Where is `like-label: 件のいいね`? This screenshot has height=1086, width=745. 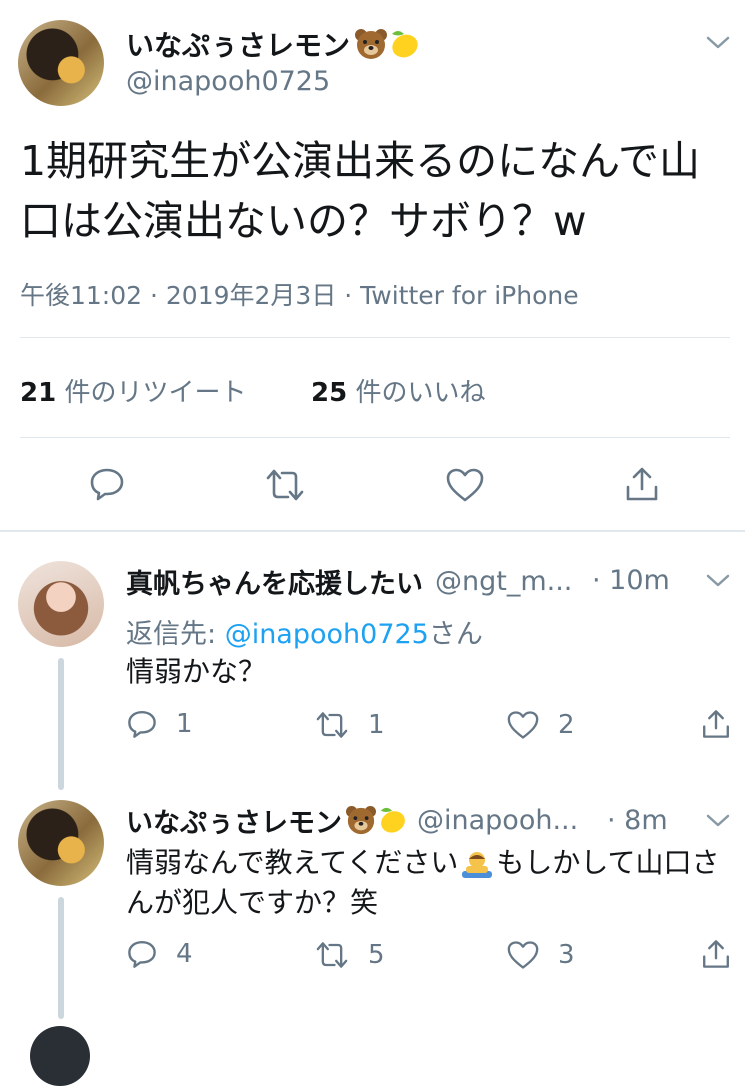 like-label: 件のいいね is located at coordinates (420, 393).